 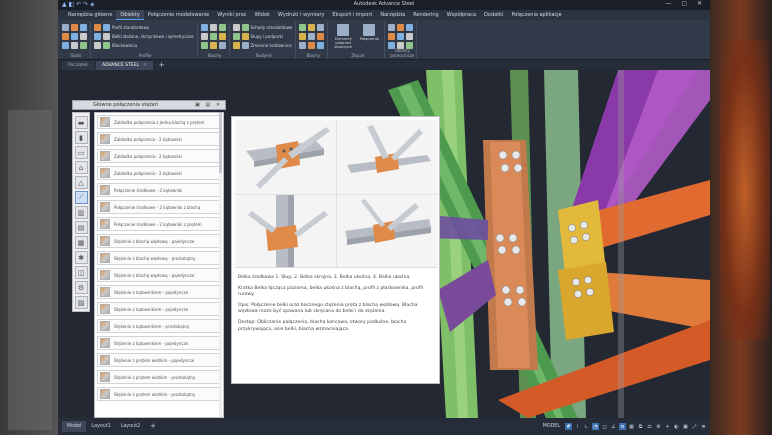 What do you see at coordinates (613, 426) in the screenshot?
I see `otrack-icon: ∠` at bounding box center [613, 426].